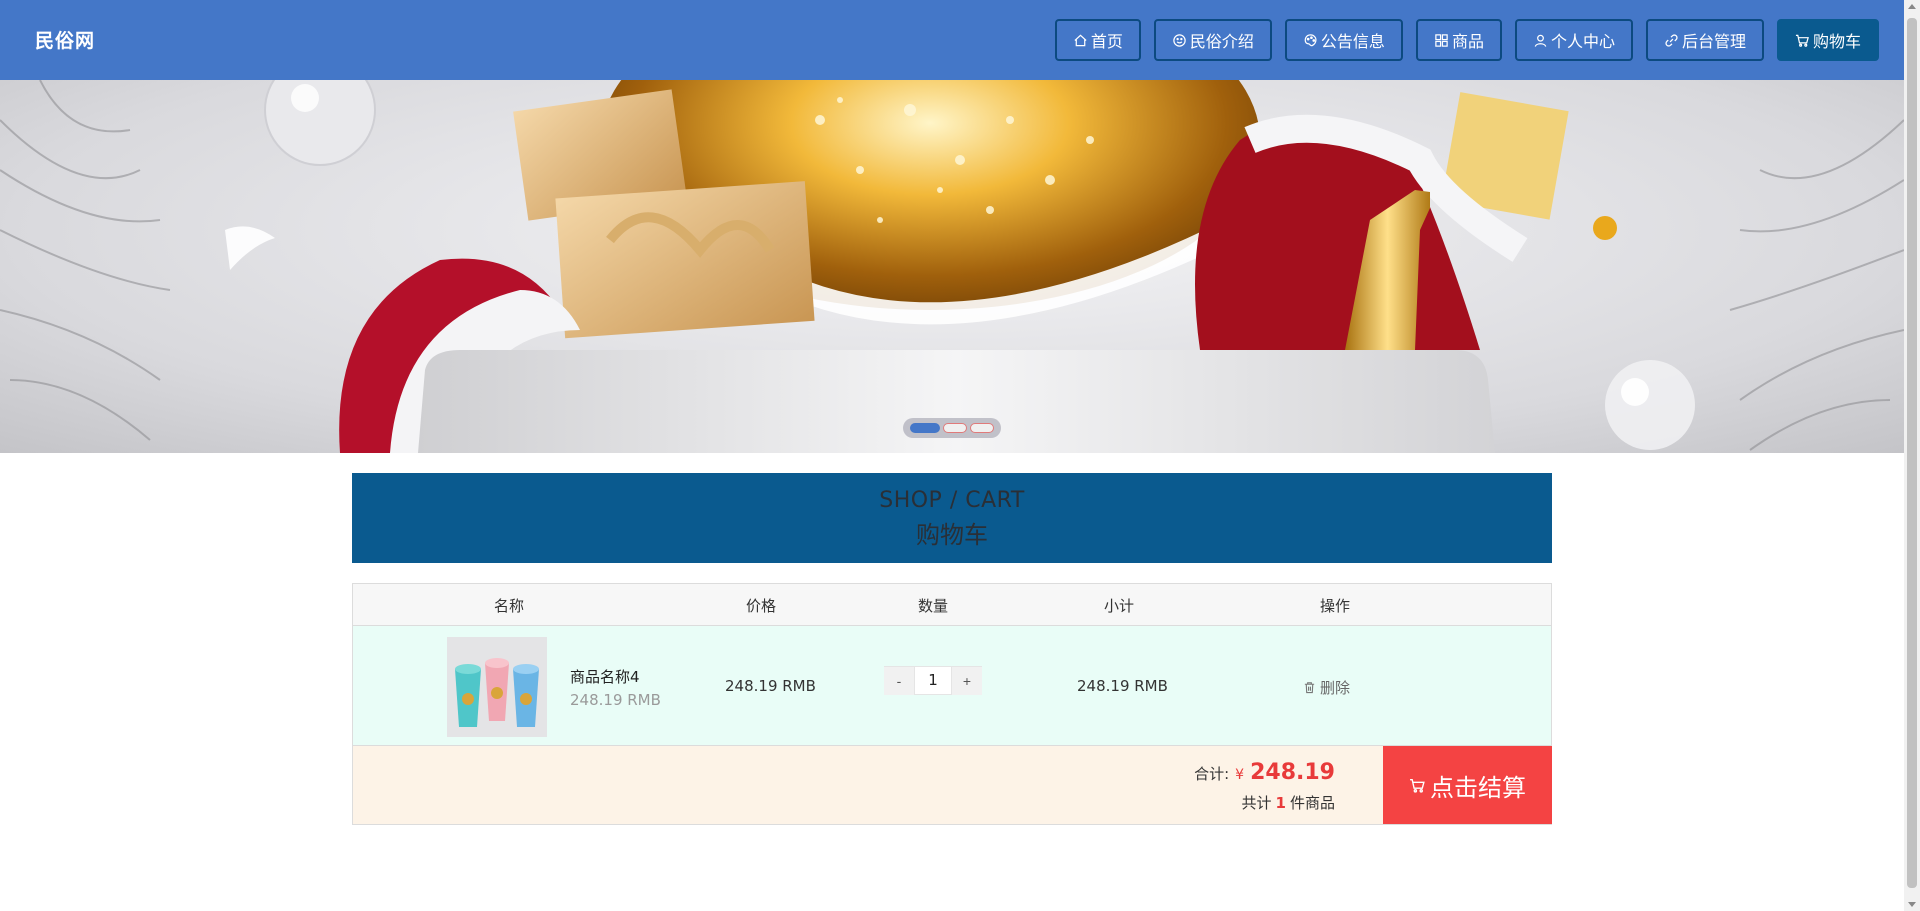  I want to click on total-label: 合计:, so click(1212, 774).